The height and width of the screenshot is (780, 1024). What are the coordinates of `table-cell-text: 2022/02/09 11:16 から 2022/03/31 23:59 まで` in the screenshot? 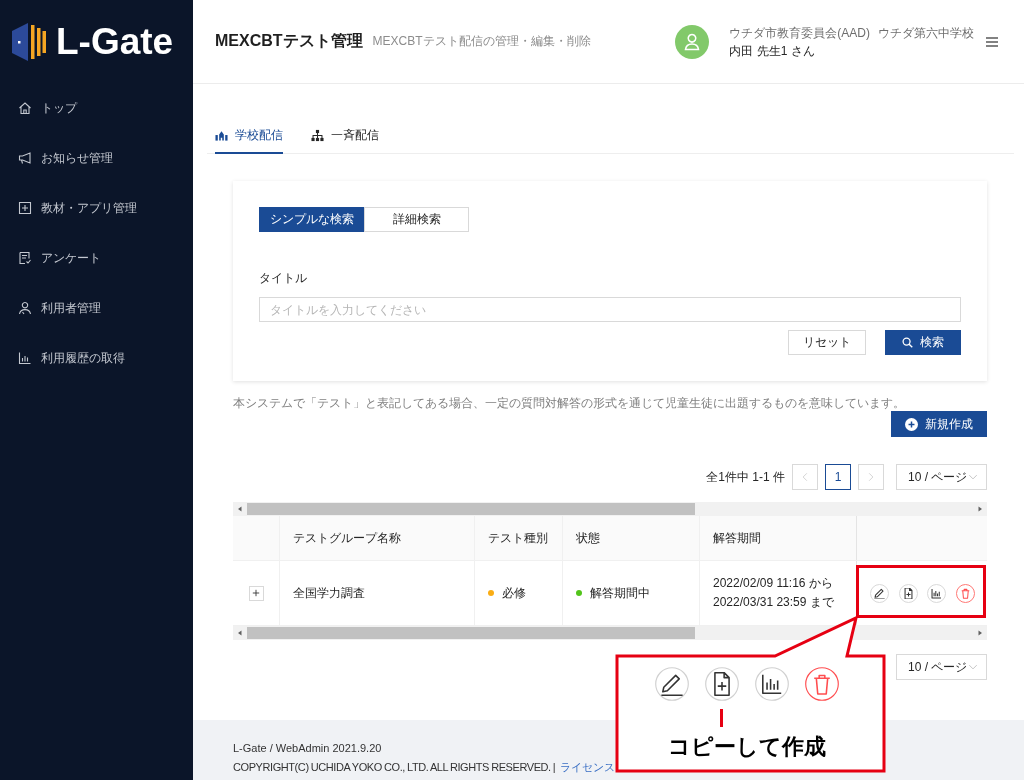 It's located at (773, 593).